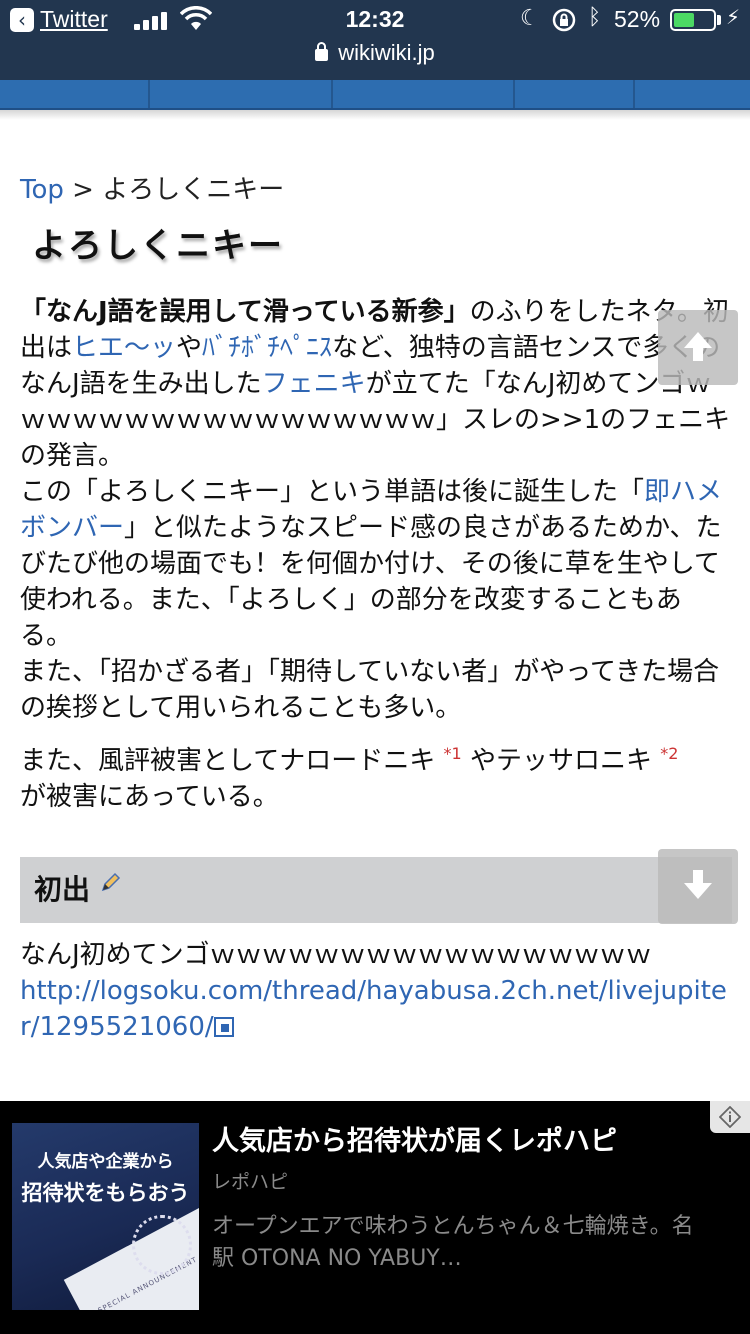 The image size is (750, 1334). Describe the element at coordinates (595, 17) in the screenshot. I see `bluetooth-icon: ᛒ` at that location.